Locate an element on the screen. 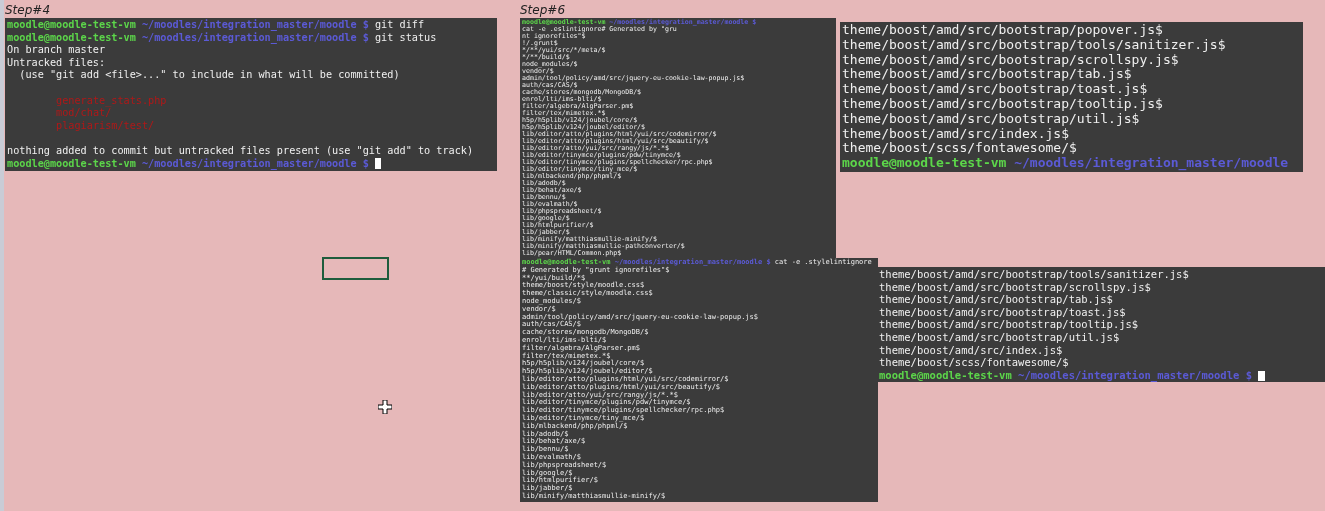  command-text: git diff is located at coordinates (399, 24).